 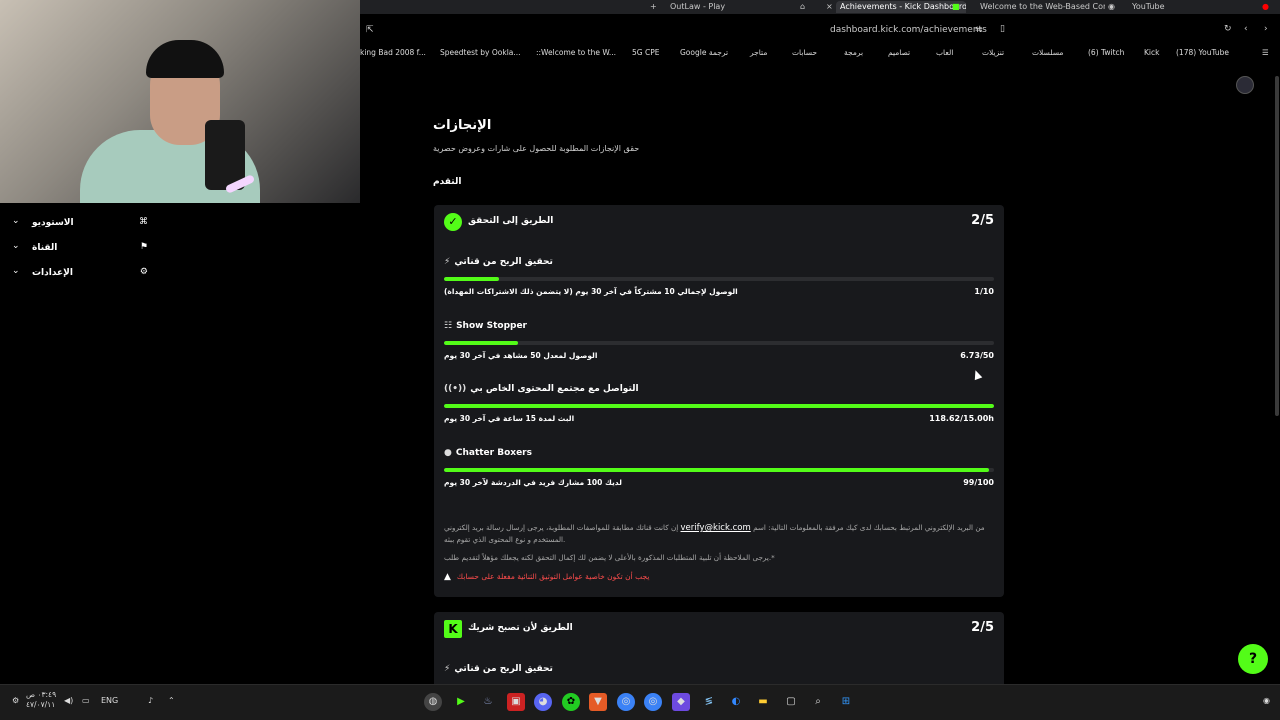 I want to click on edge-icon: ◐, so click(x=736, y=702).